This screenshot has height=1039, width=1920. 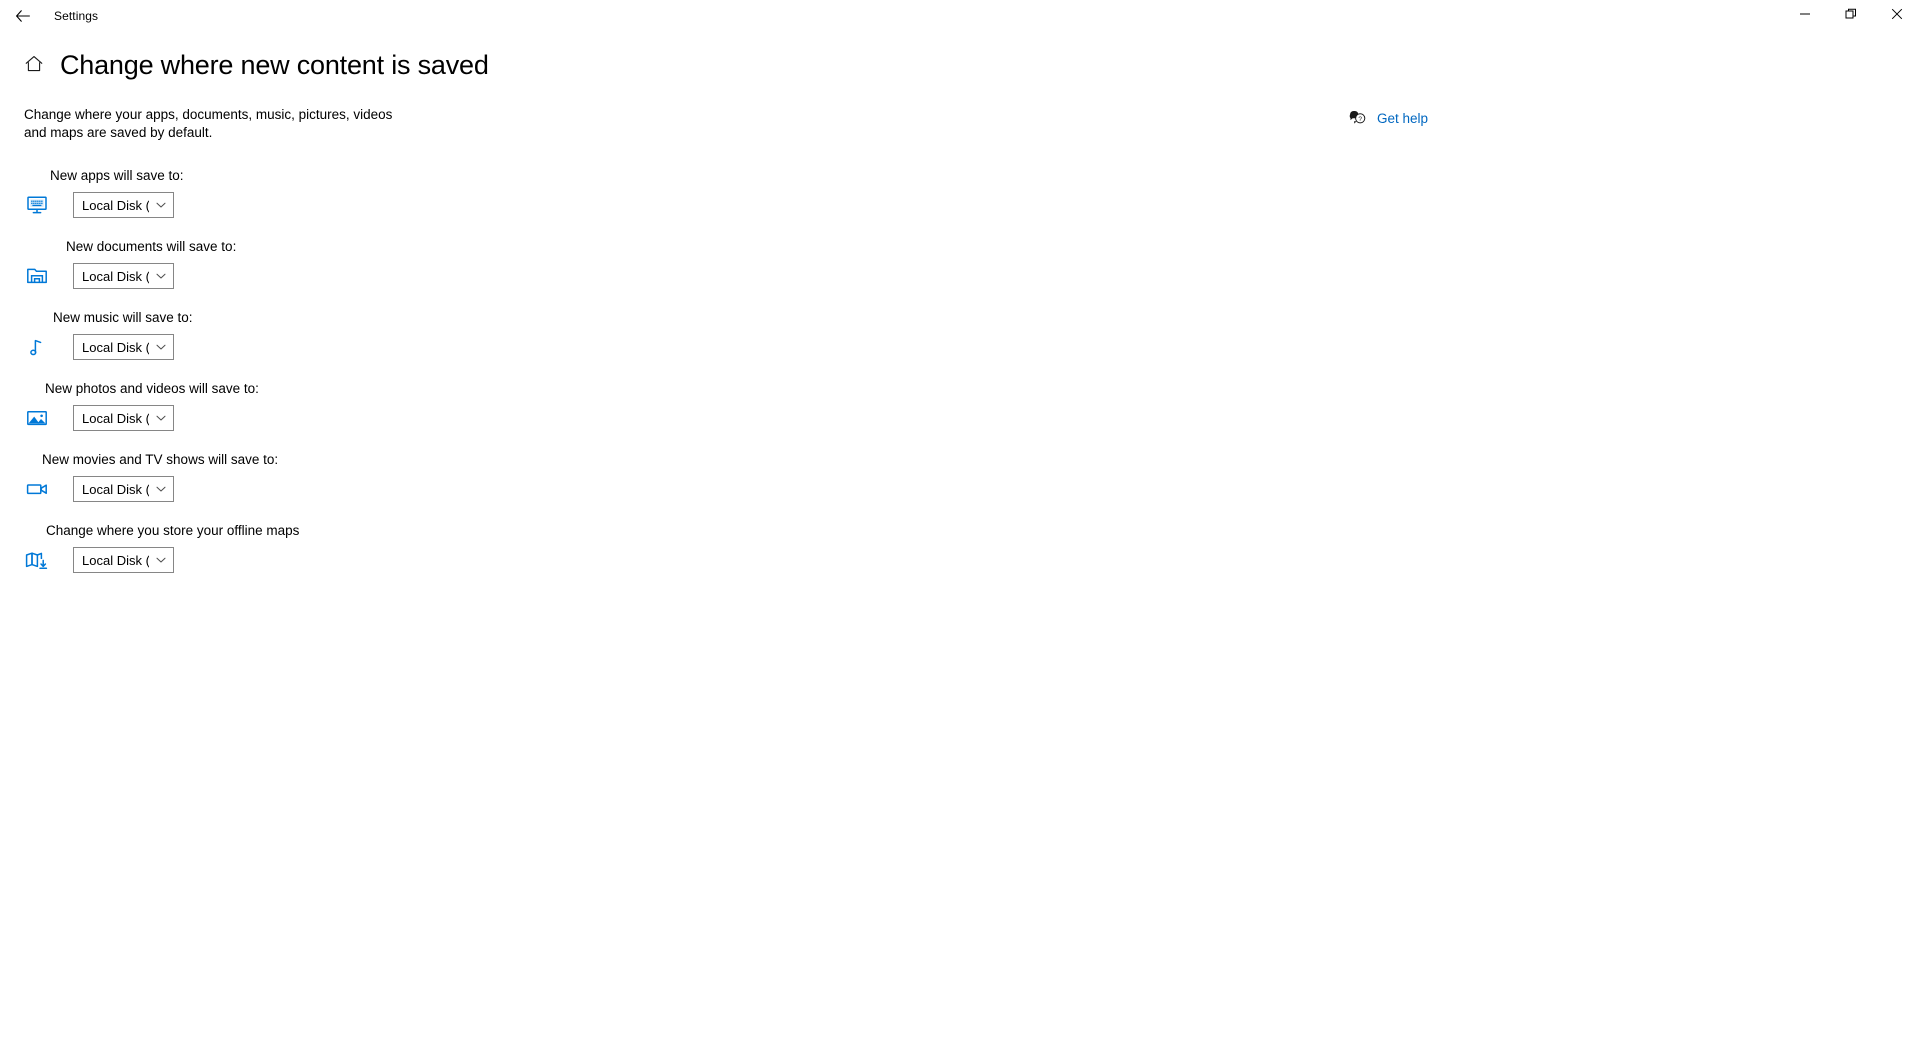 I want to click on photos-location-value: Local Disk (C:), so click(x=115, y=418).